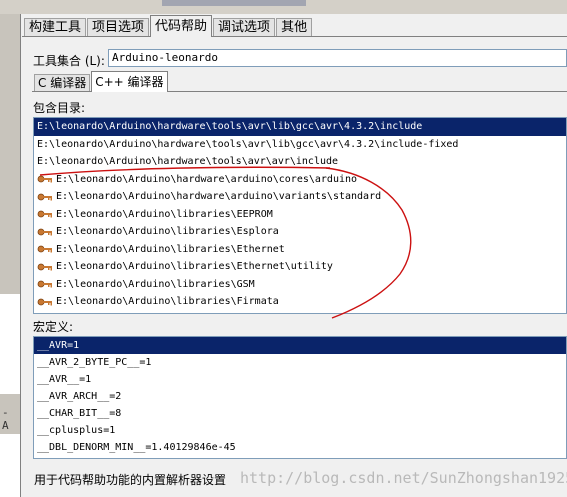  I want to click on background-marker: - A, so click(5, 419).